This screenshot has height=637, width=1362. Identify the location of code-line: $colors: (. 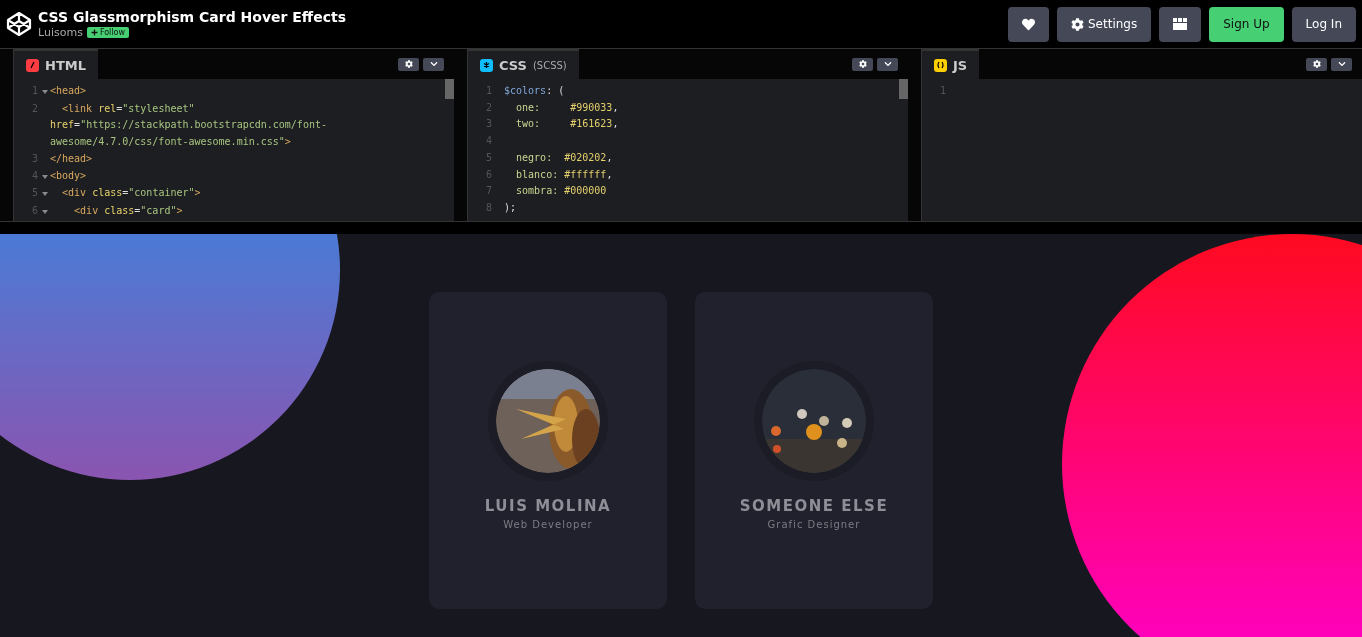
(534, 91).